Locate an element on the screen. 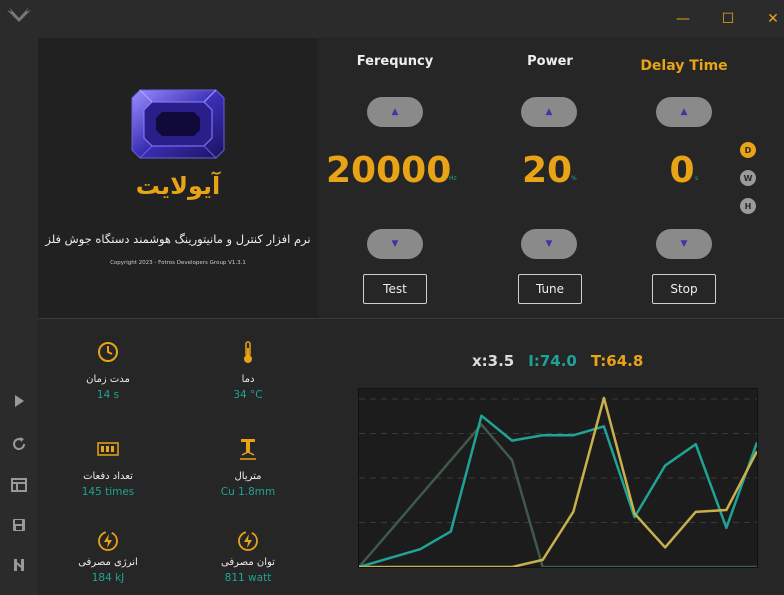 Image resolution: width=784 pixels, height=595 pixels. frequency-value: 20000 is located at coordinates (389, 170).